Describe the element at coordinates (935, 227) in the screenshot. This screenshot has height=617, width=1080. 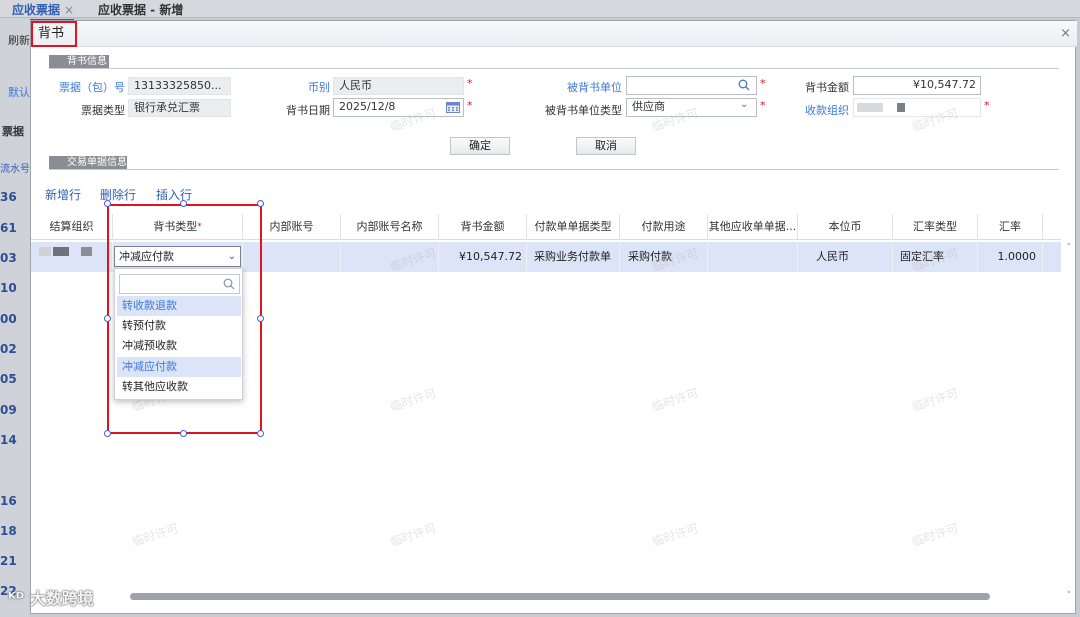
I see `column-header: 汇率类型` at that location.